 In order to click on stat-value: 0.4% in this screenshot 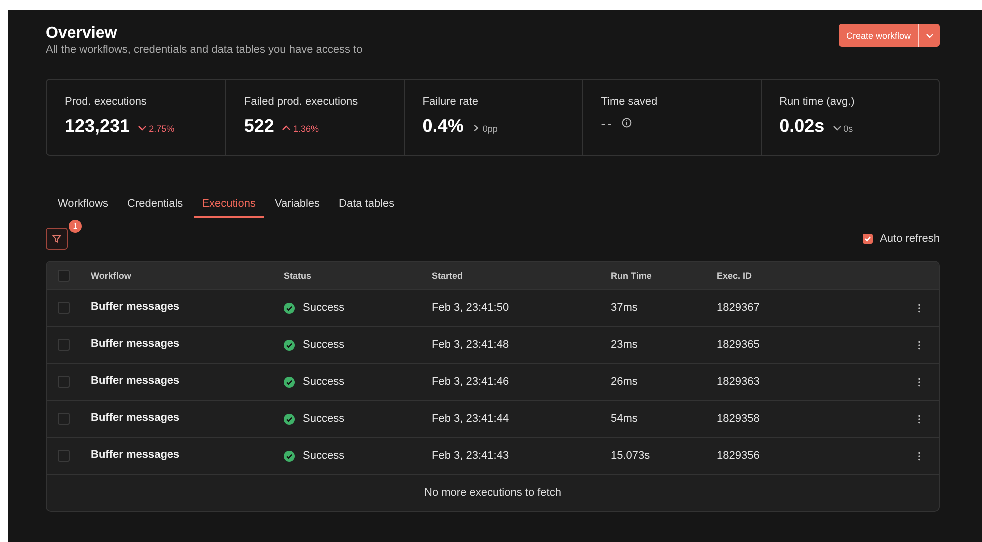, I will do `click(443, 126)`.